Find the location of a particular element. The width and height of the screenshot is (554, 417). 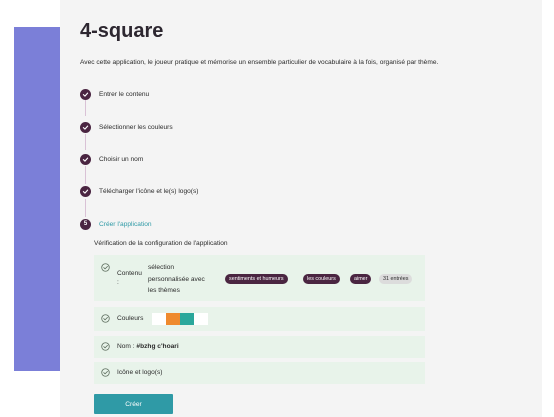

step-choose-name: Choisir un nom is located at coordinates (111, 159).